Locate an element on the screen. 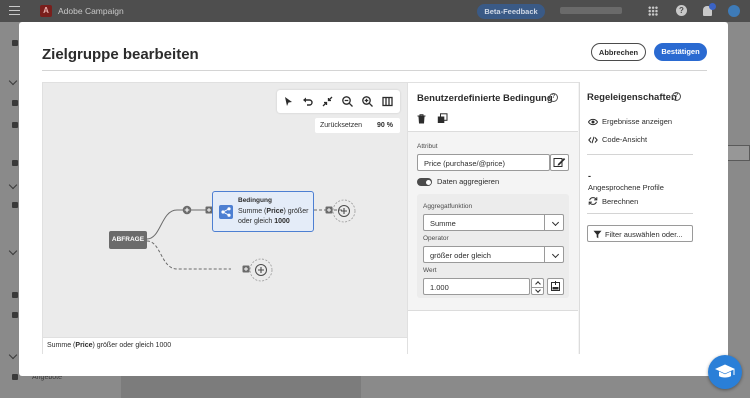 This screenshot has height=398, width=750. stepper-down-icon is located at coordinates (537, 290).